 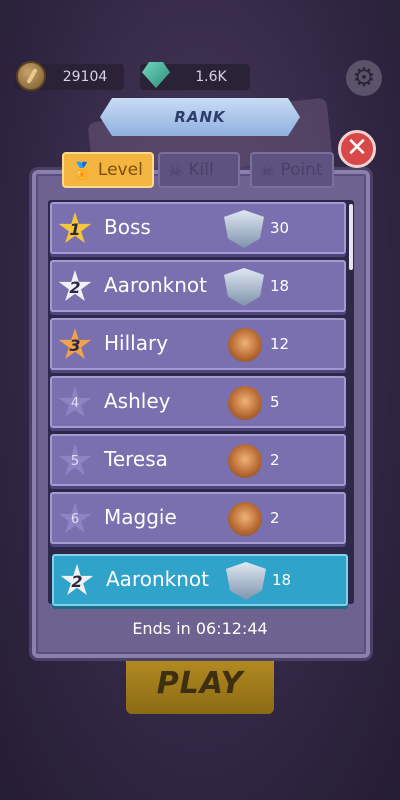 What do you see at coordinates (275, 402) in the screenshot?
I see `player-level: 5` at bounding box center [275, 402].